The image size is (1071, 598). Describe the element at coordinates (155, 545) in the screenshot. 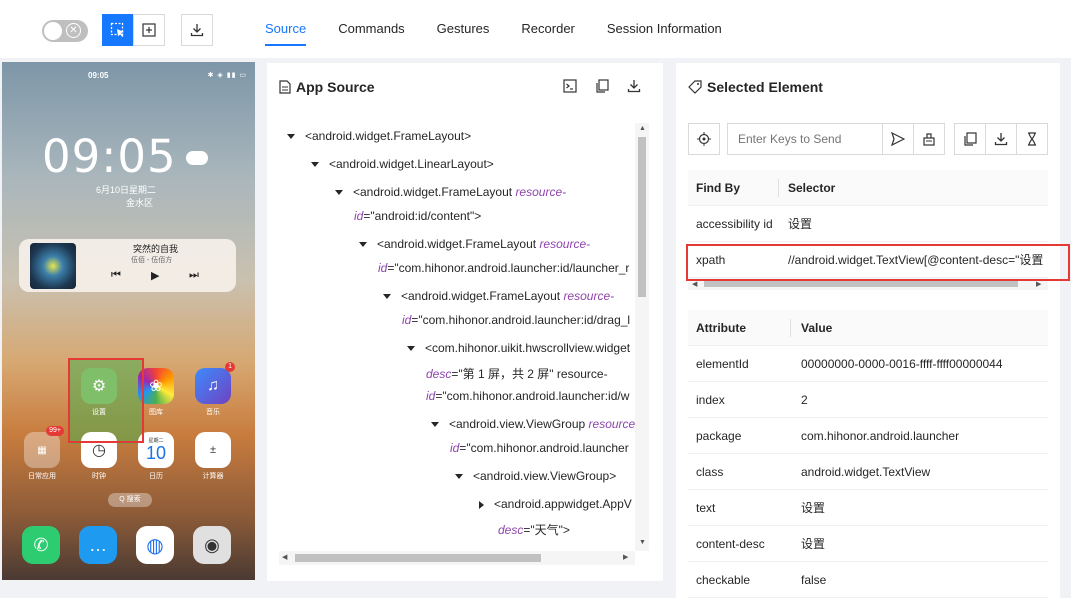

I see `dock-browser: ◍` at that location.